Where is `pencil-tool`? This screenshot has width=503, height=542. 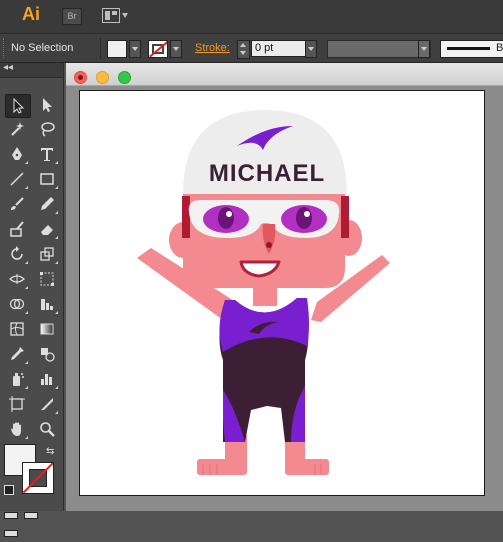 pencil-tool is located at coordinates (47, 204).